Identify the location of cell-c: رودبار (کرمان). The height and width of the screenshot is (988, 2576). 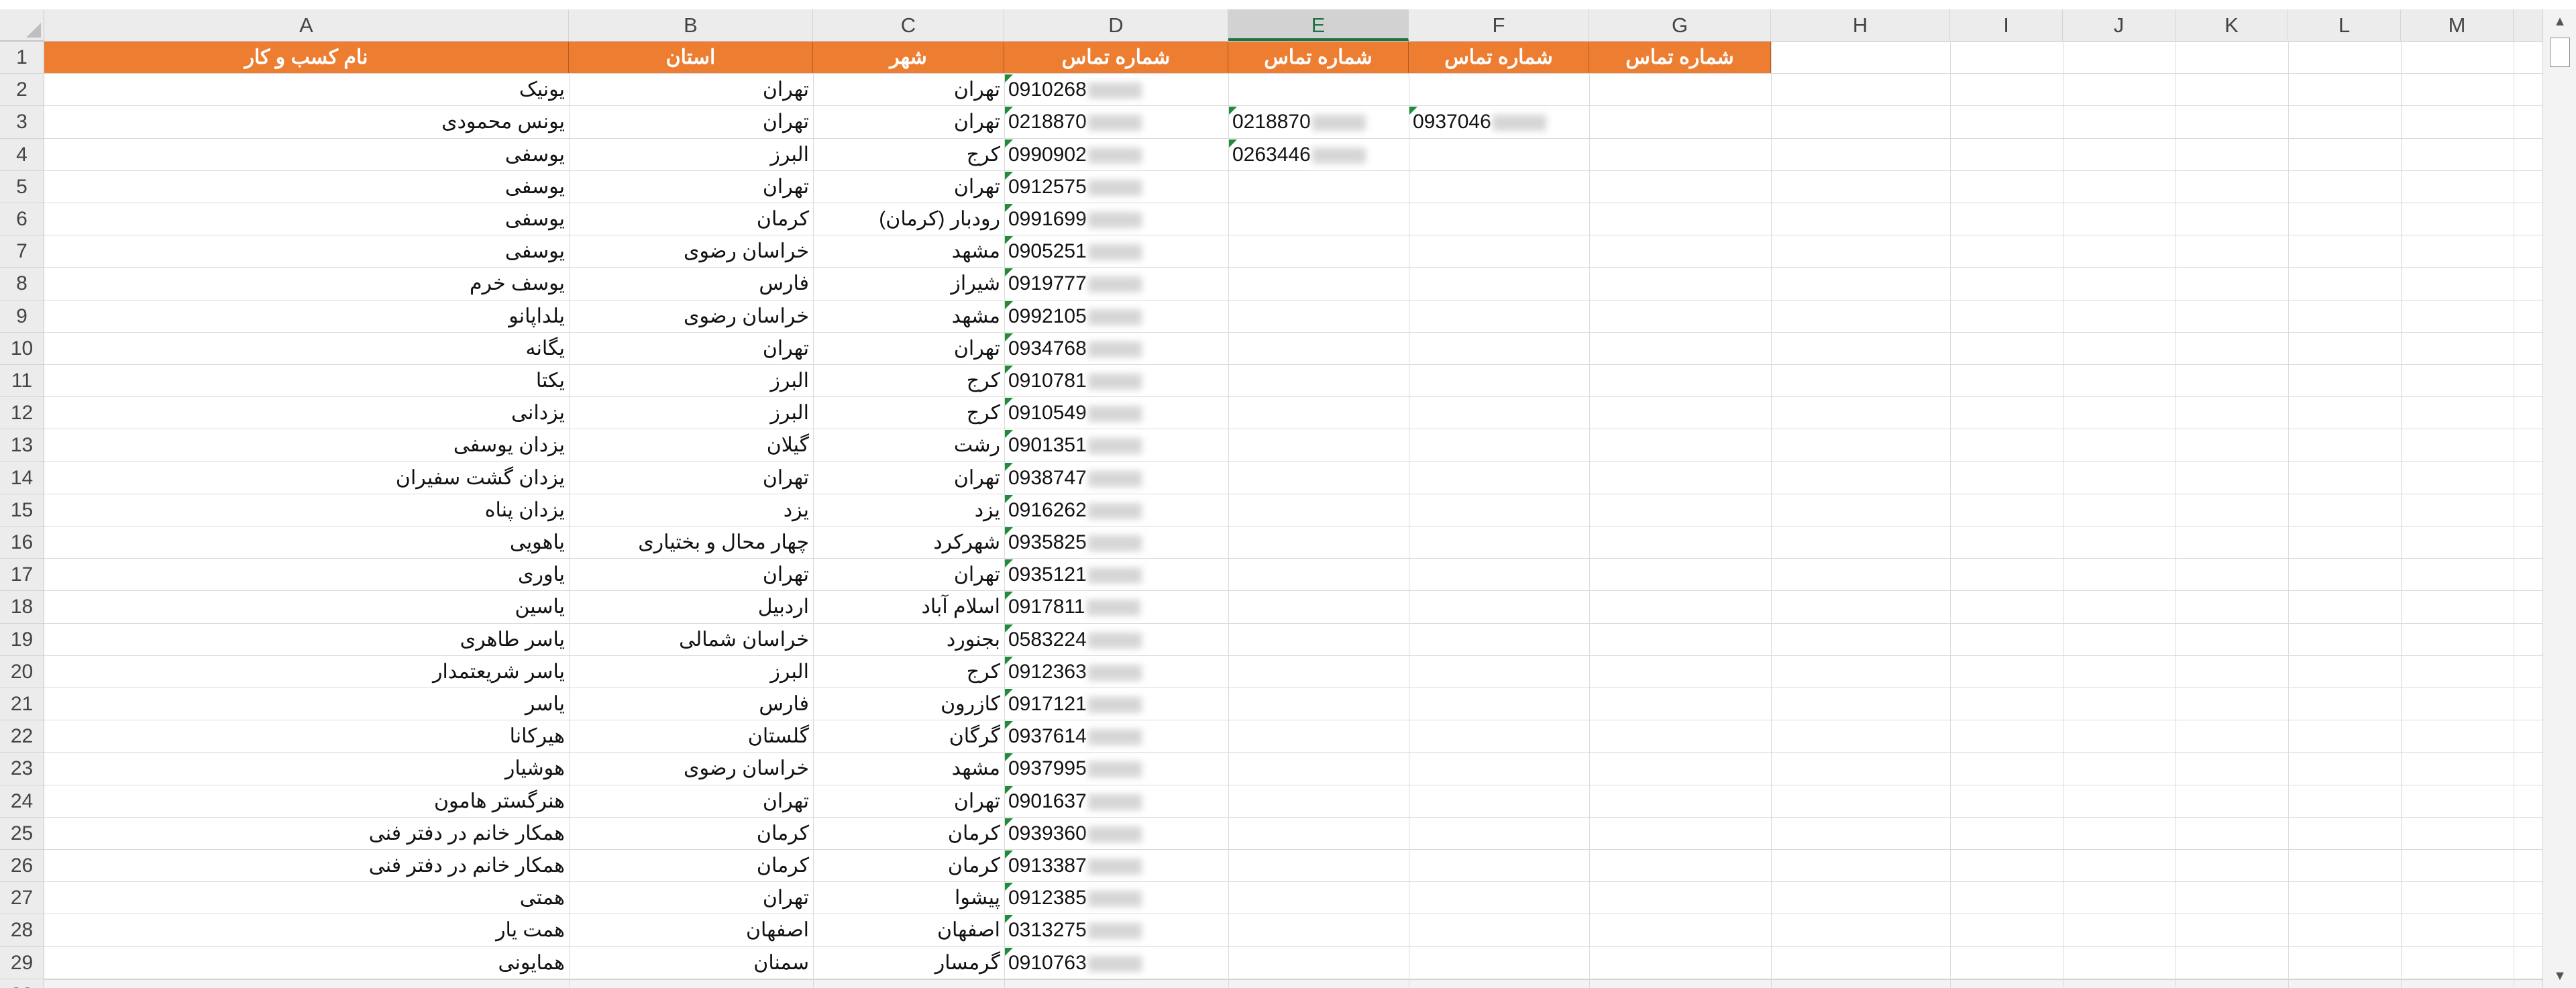
(908, 219).